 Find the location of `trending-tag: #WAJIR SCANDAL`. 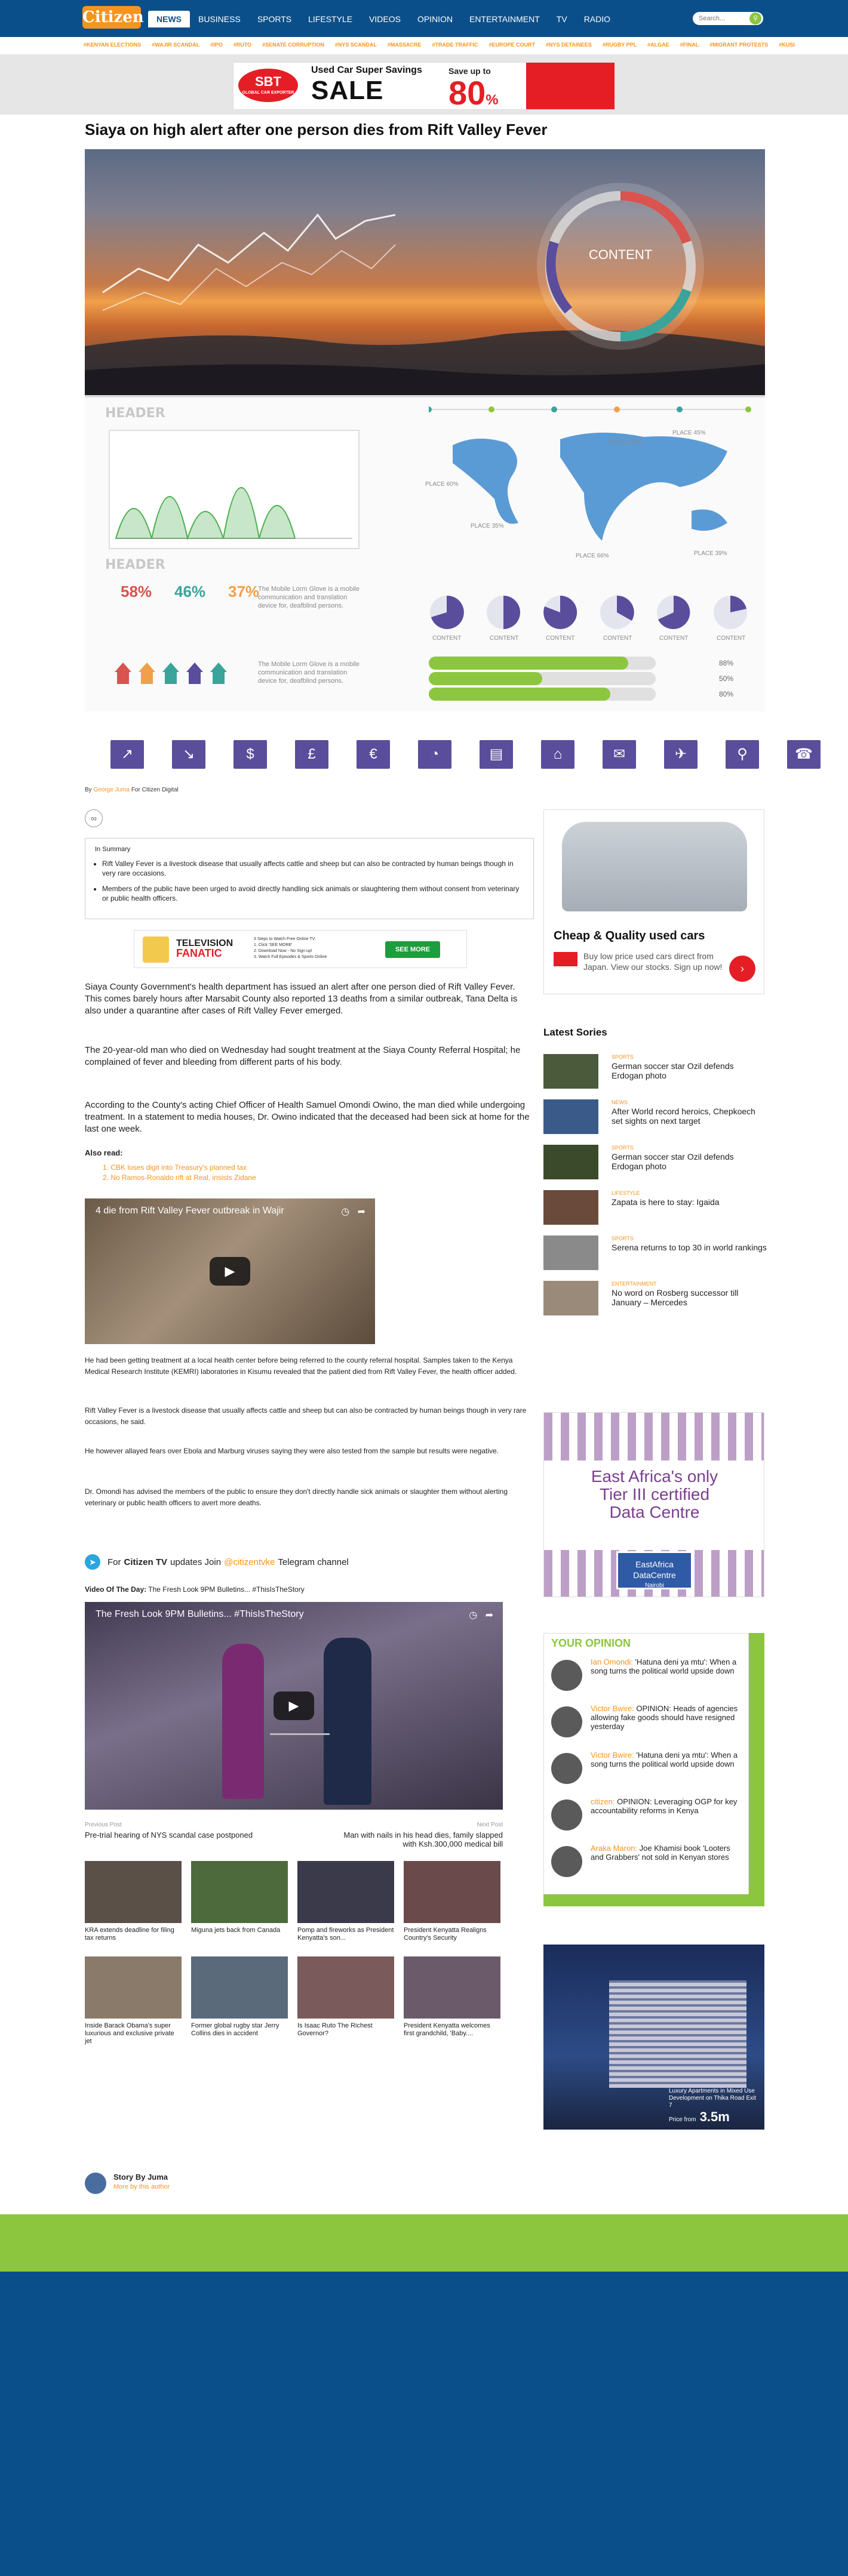

trending-tag: #WAJIR SCANDAL is located at coordinates (175, 45).